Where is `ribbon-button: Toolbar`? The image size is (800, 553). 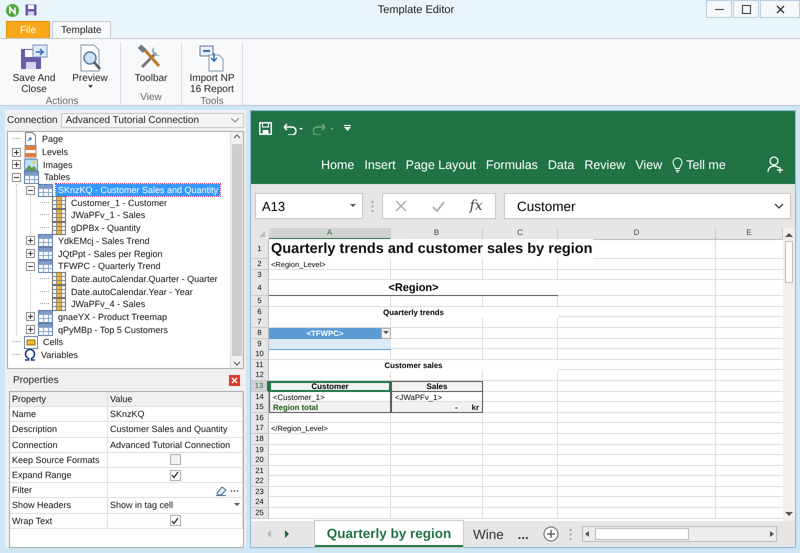
ribbon-button: Toolbar is located at coordinates (151, 67).